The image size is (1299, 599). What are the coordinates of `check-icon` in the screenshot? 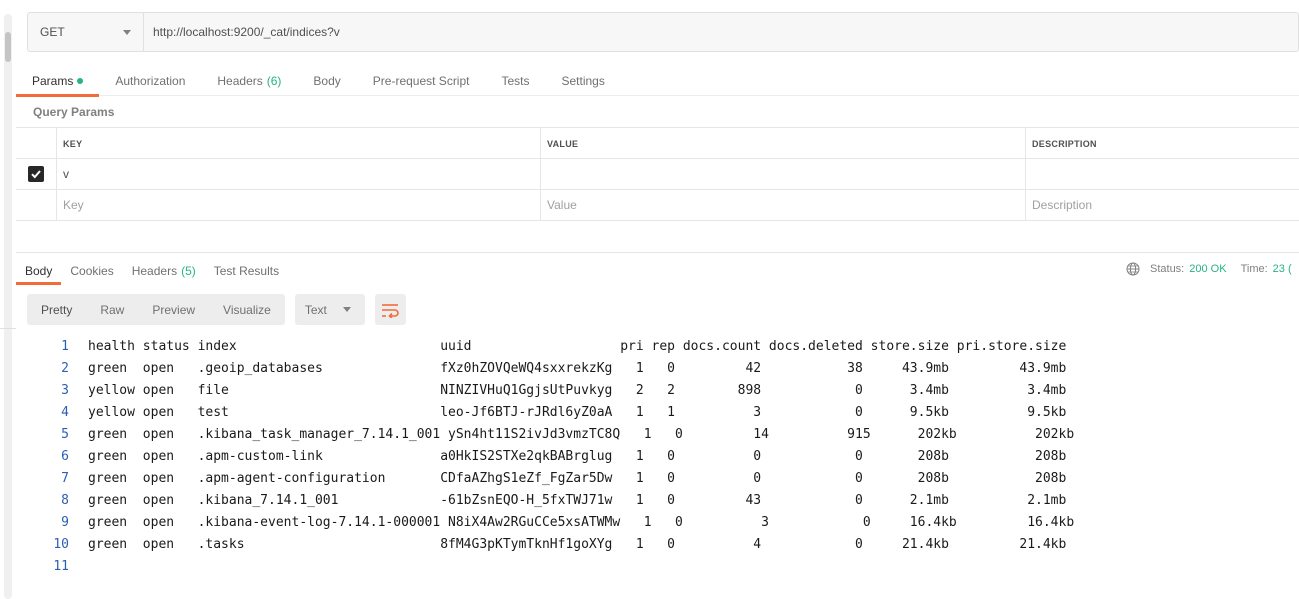 It's located at (36, 174).